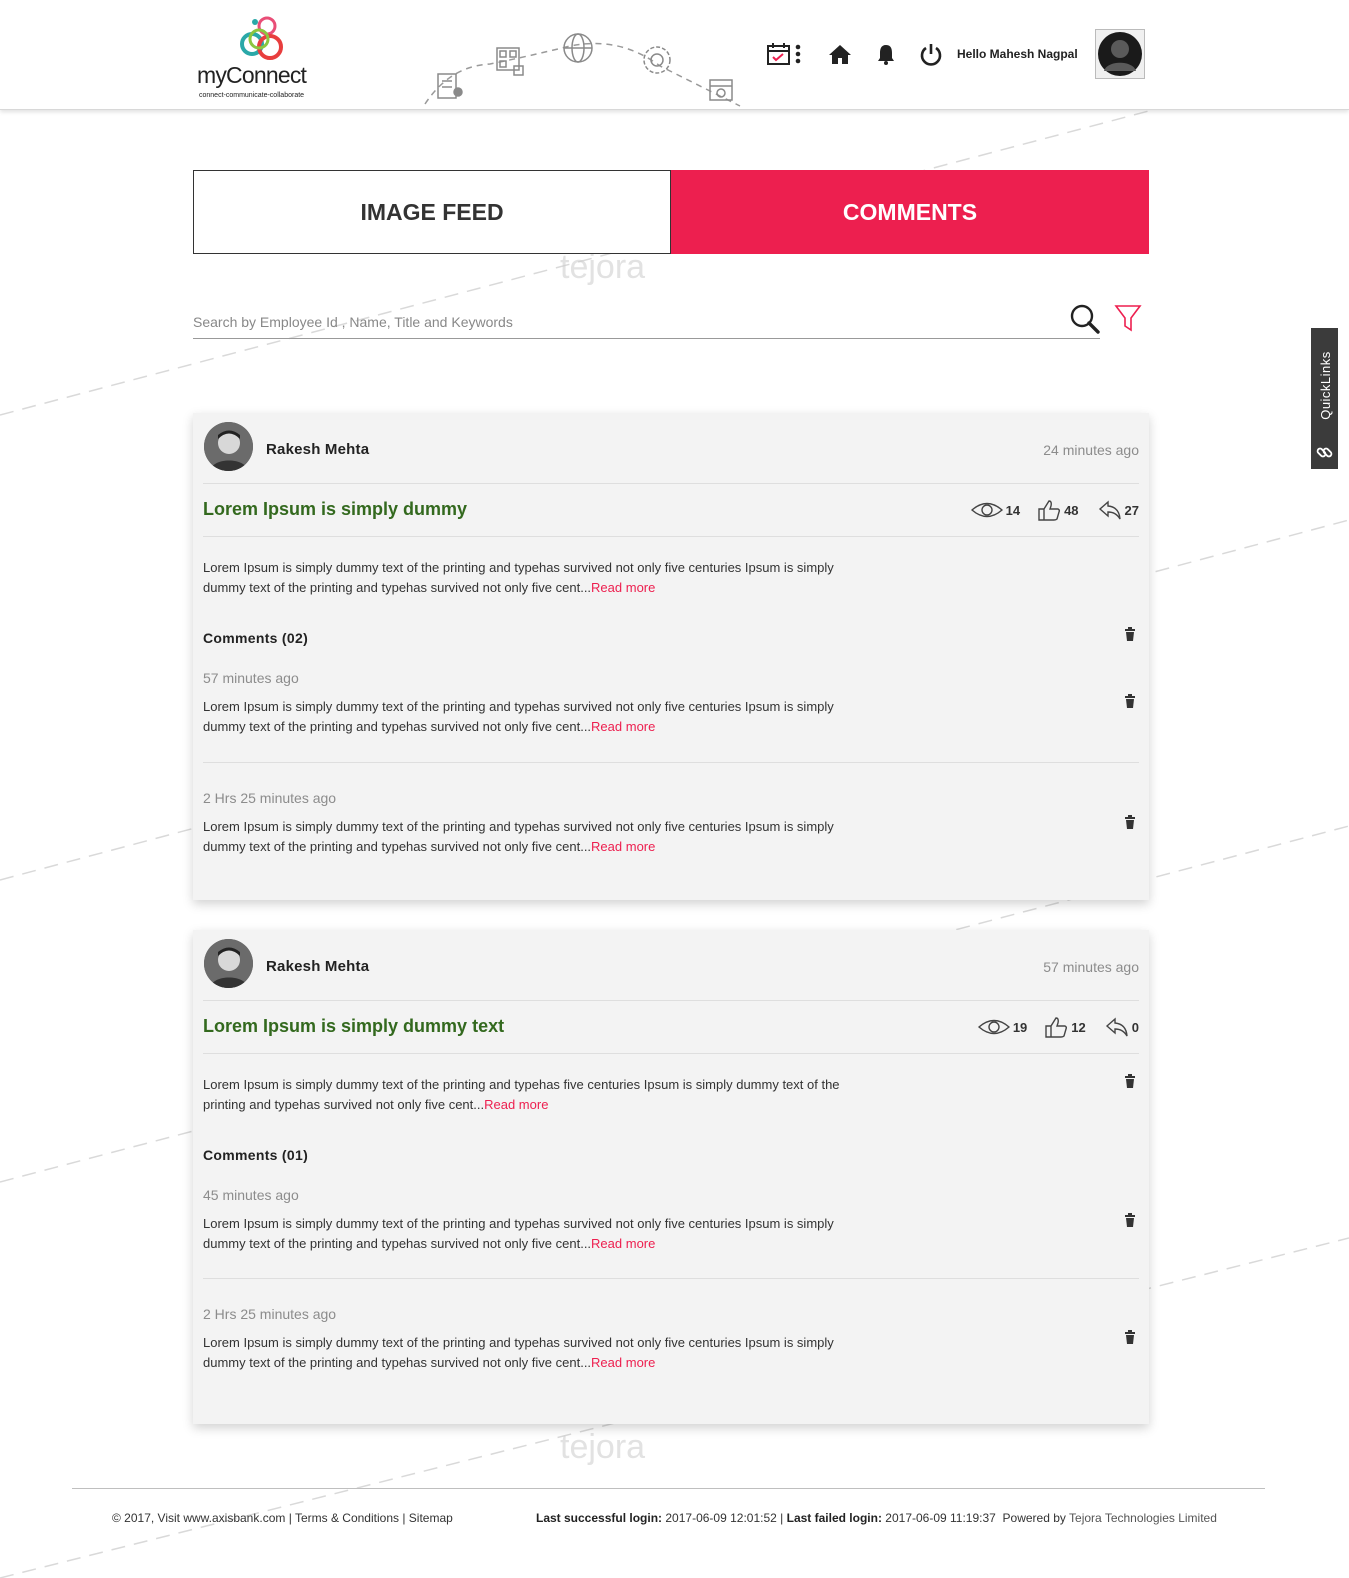 The height and width of the screenshot is (1578, 1349). What do you see at coordinates (668, 1488) in the screenshot?
I see `footer-divider` at bounding box center [668, 1488].